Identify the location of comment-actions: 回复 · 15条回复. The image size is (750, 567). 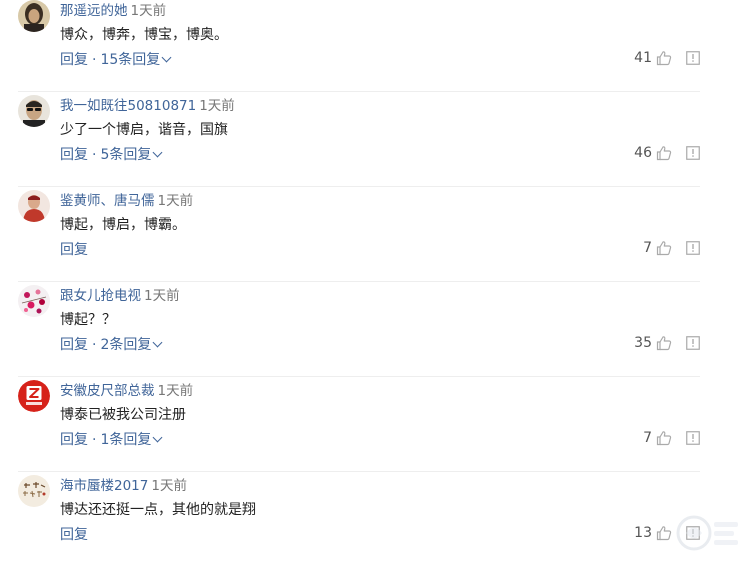
(116, 60).